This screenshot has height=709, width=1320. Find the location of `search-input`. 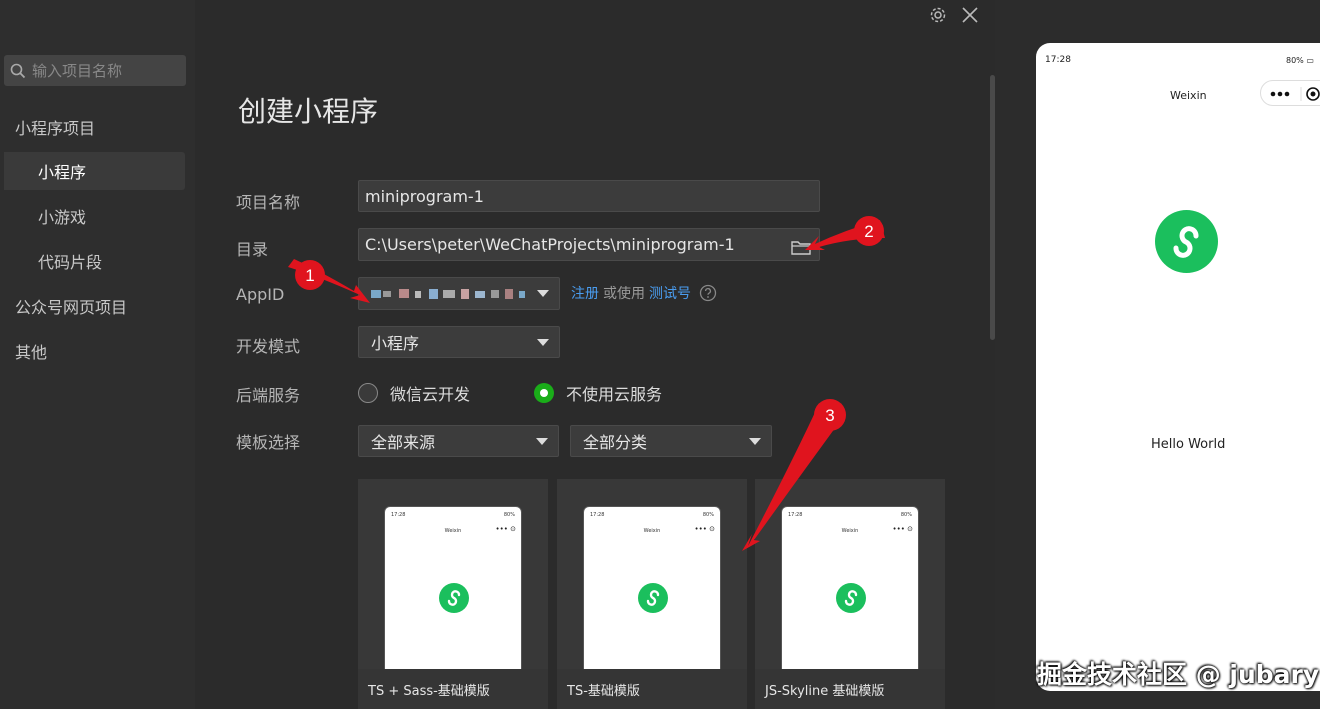

search-input is located at coordinates (107, 70).